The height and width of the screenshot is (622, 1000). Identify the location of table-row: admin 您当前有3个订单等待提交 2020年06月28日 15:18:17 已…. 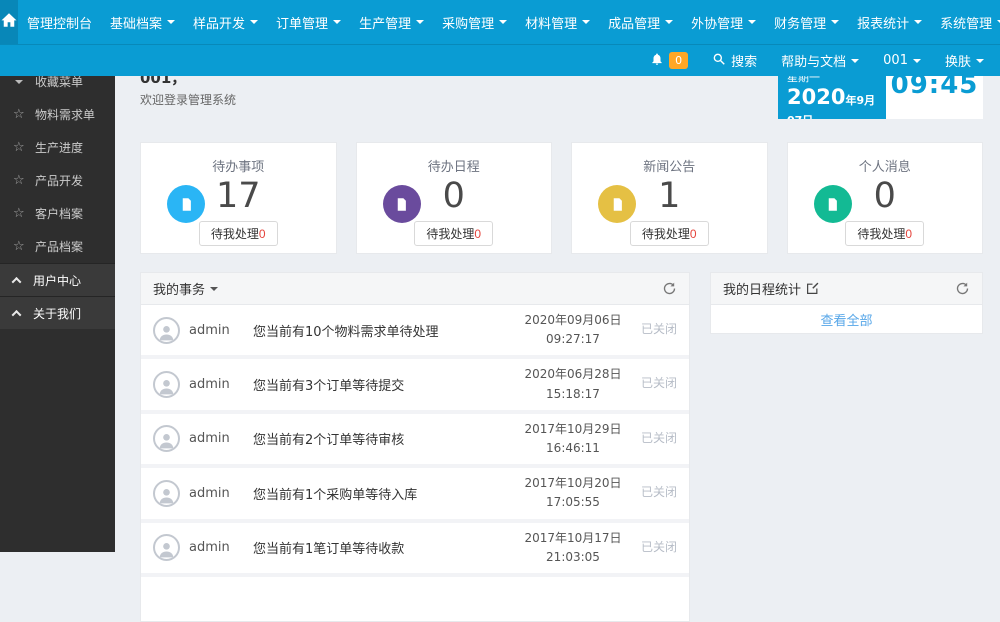
(415, 384).